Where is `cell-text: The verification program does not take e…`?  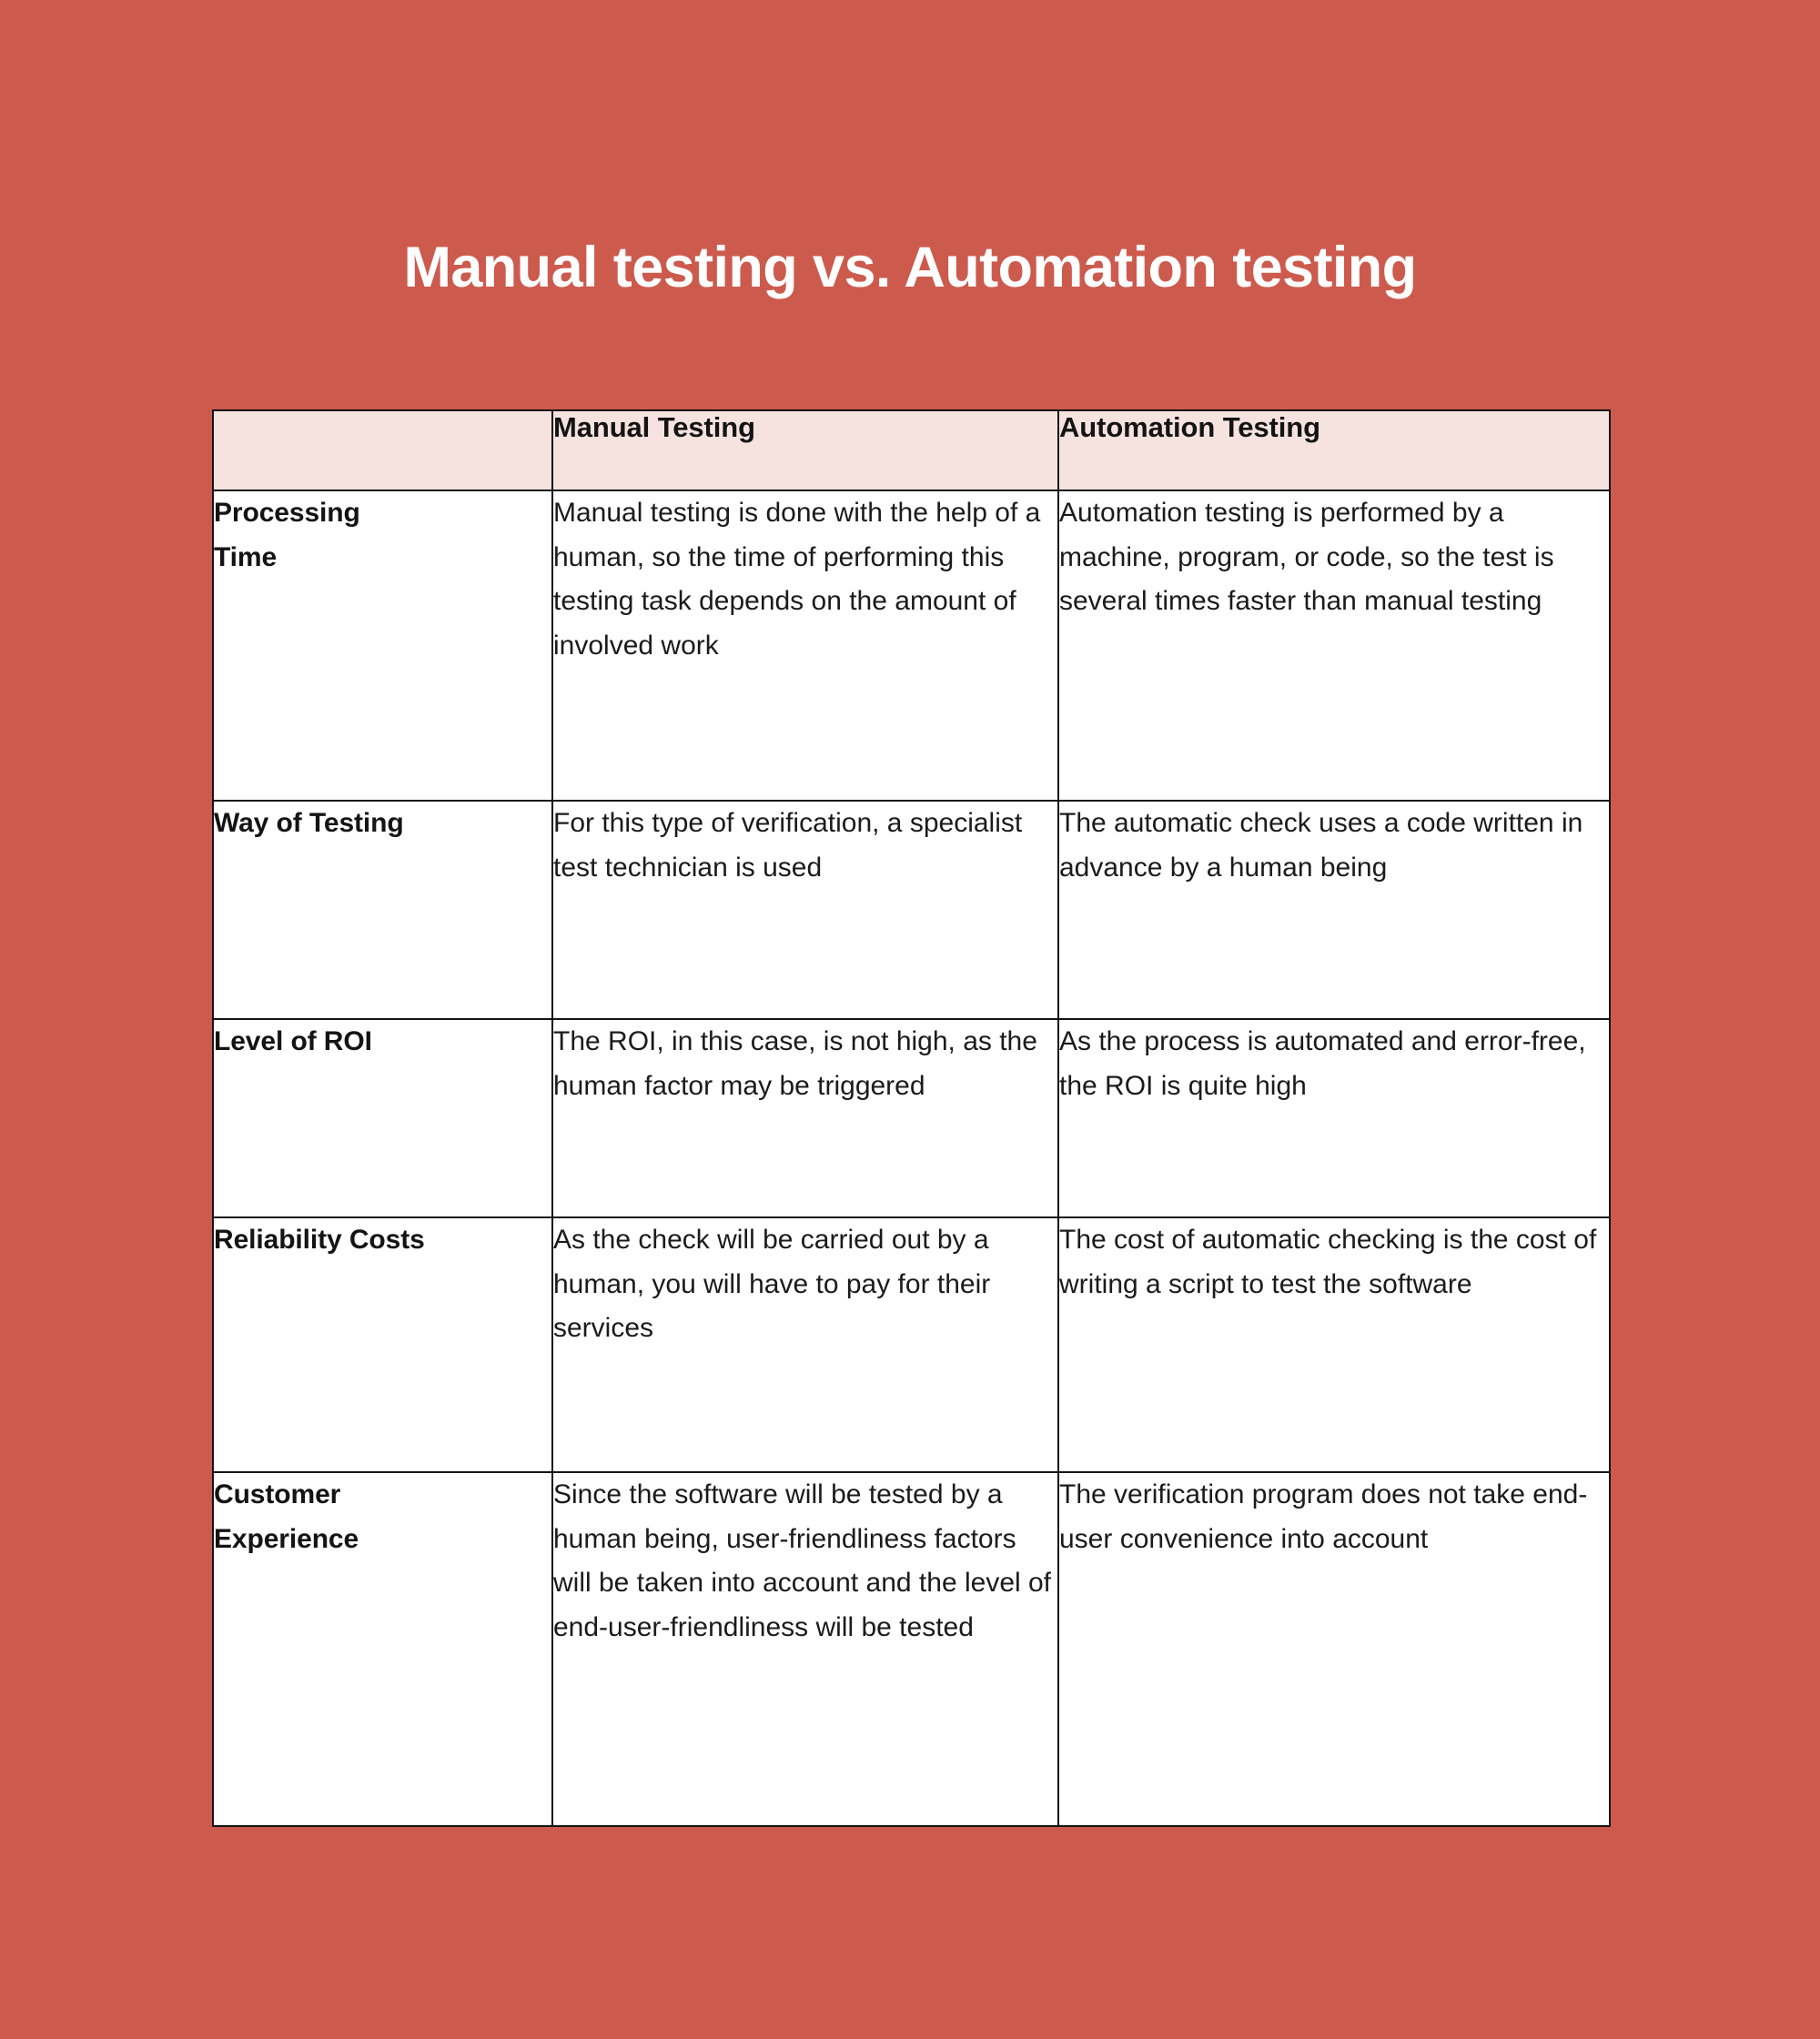
cell-text: The verification program does not take e… is located at coordinates (1324, 1516).